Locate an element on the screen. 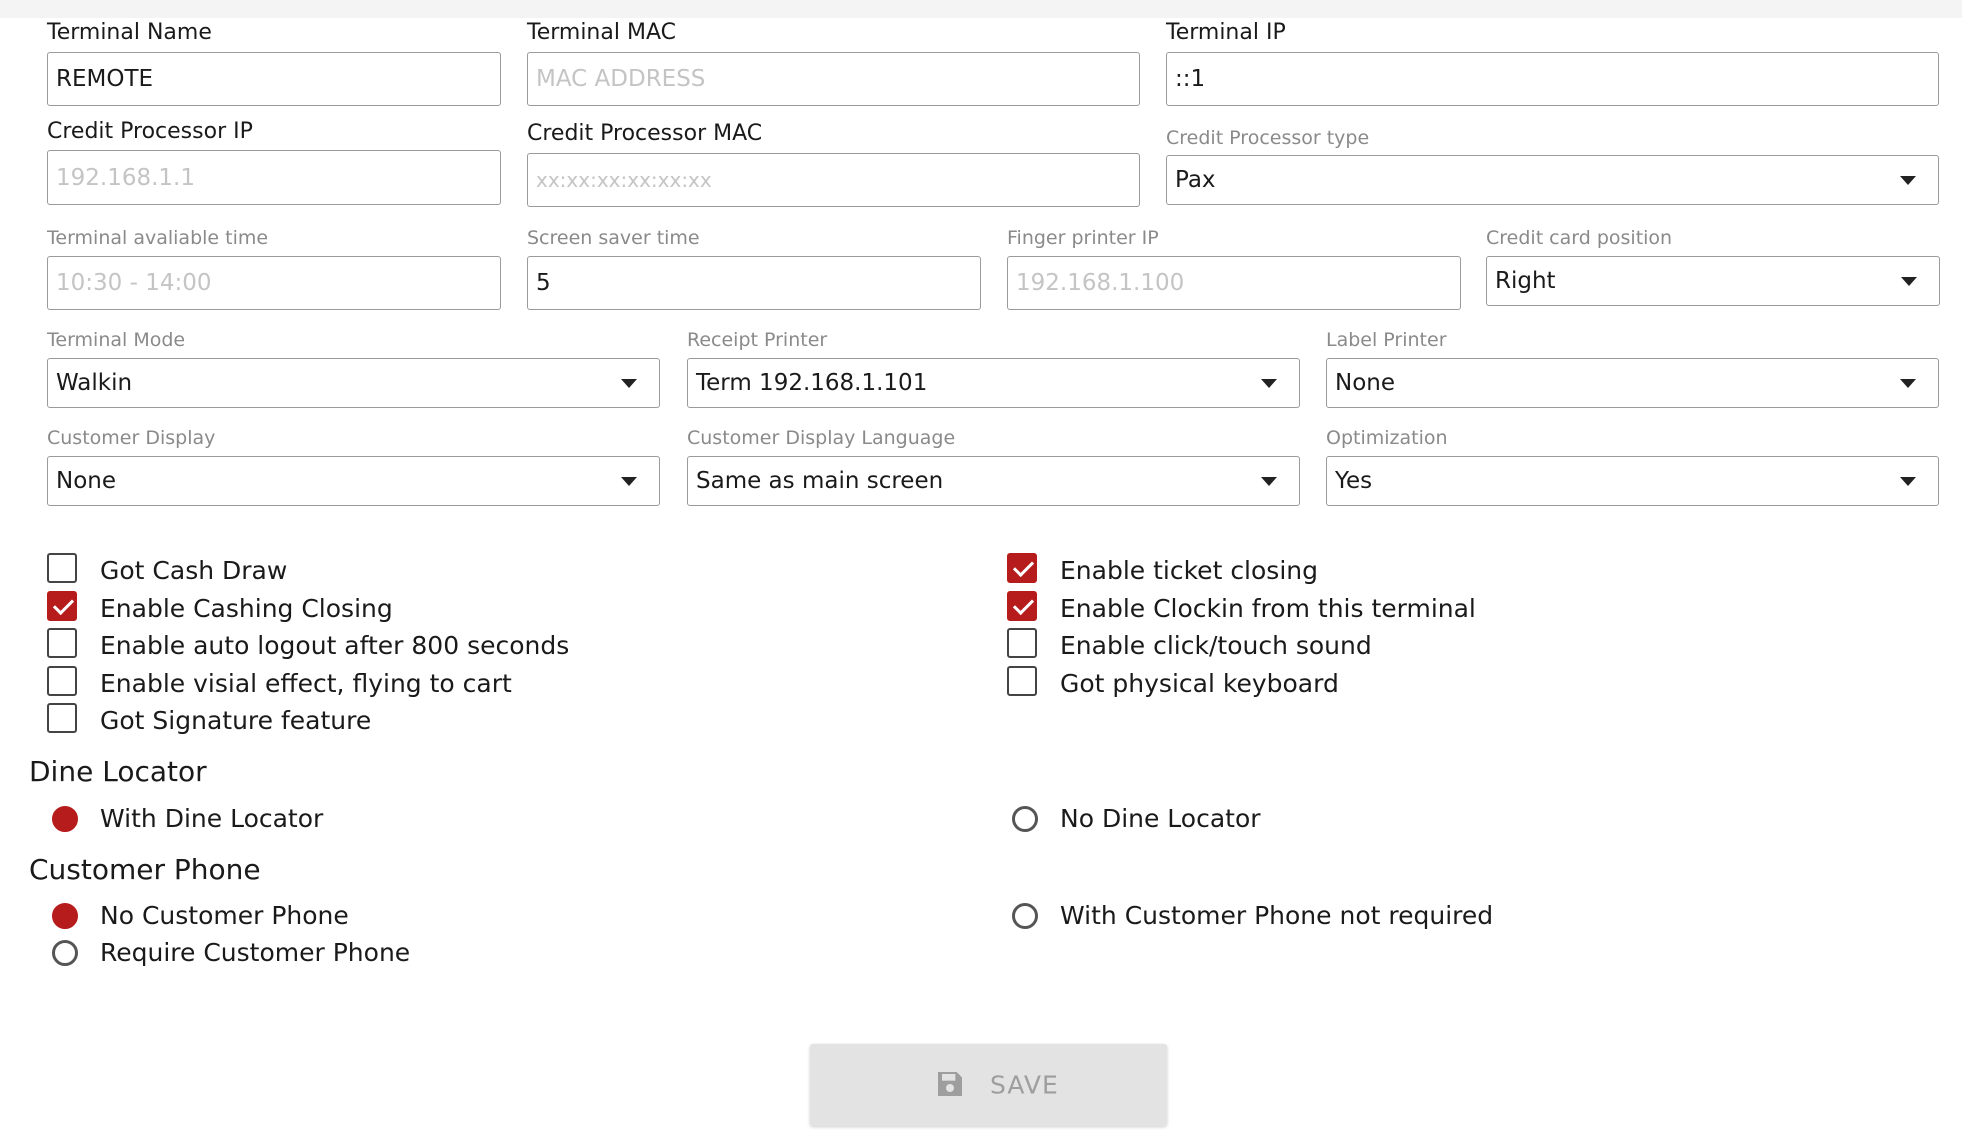  radio-with-dine-locator is located at coordinates (65, 819).